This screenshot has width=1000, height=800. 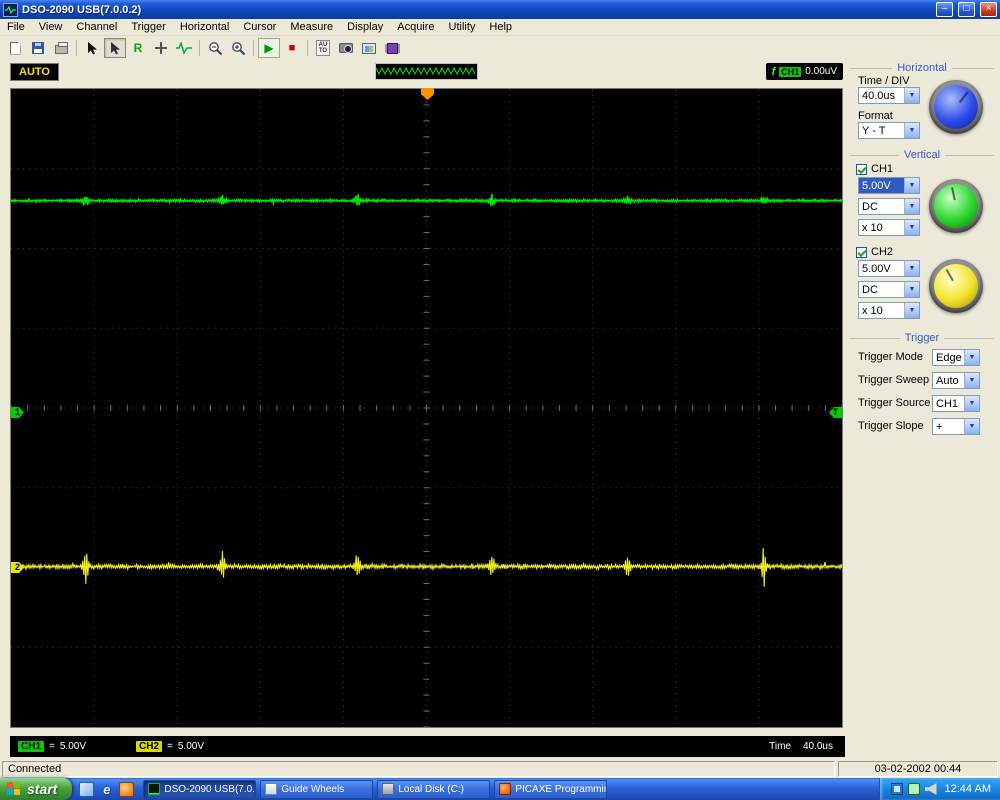 What do you see at coordinates (238, 48) in the screenshot?
I see `zoom-in-icon` at bounding box center [238, 48].